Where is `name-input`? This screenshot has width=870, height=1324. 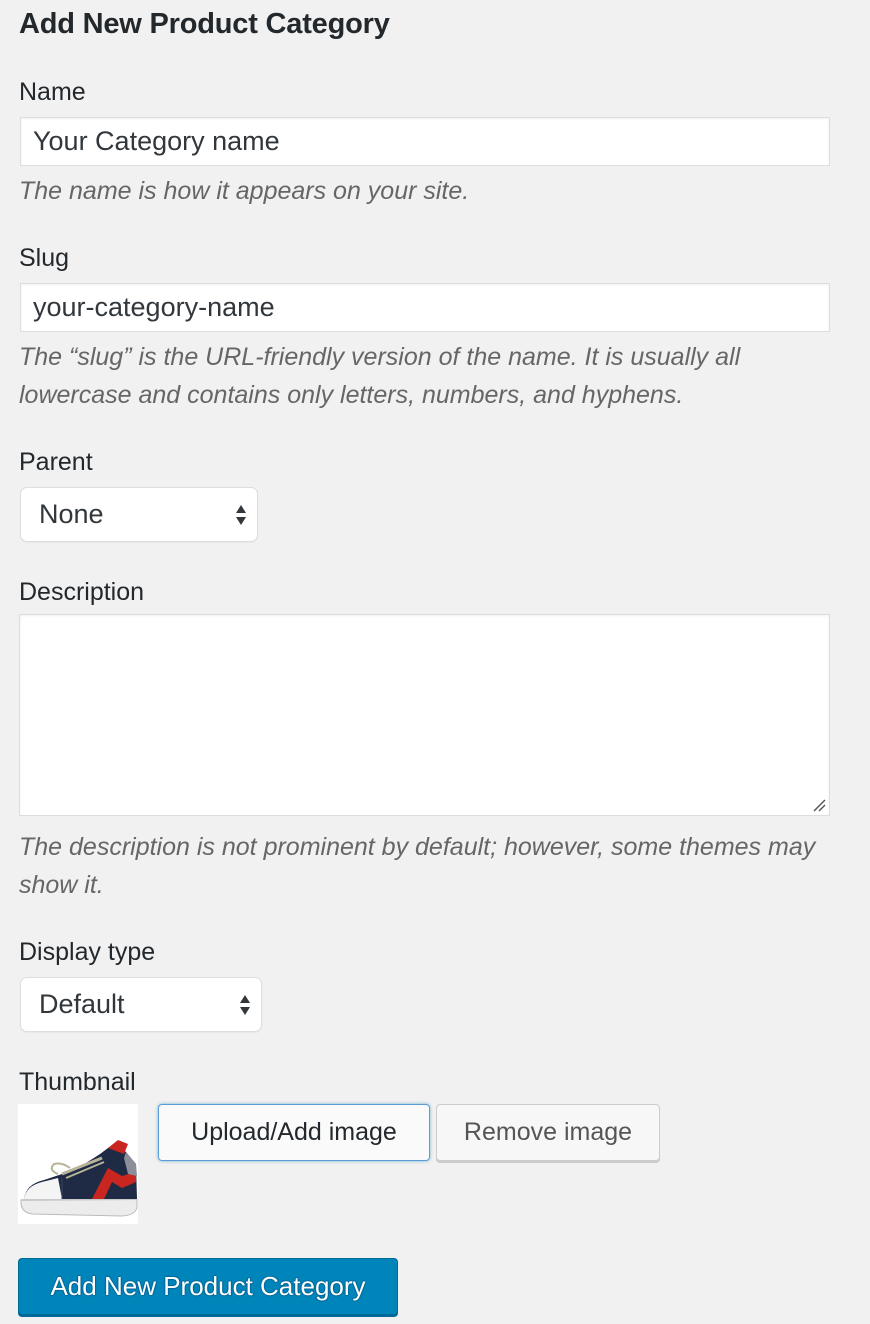
name-input is located at coordinates (425, 141).